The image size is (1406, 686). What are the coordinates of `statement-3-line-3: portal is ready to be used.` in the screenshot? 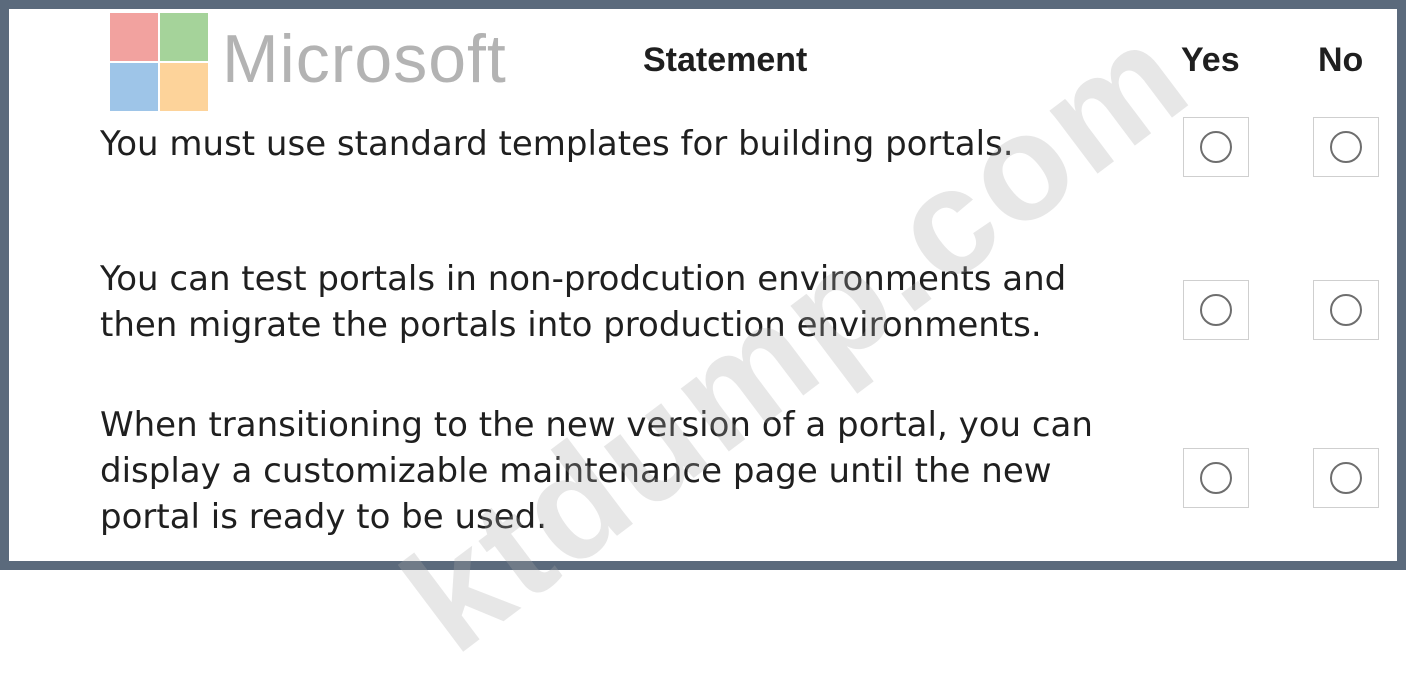 It's located at (324, 517).